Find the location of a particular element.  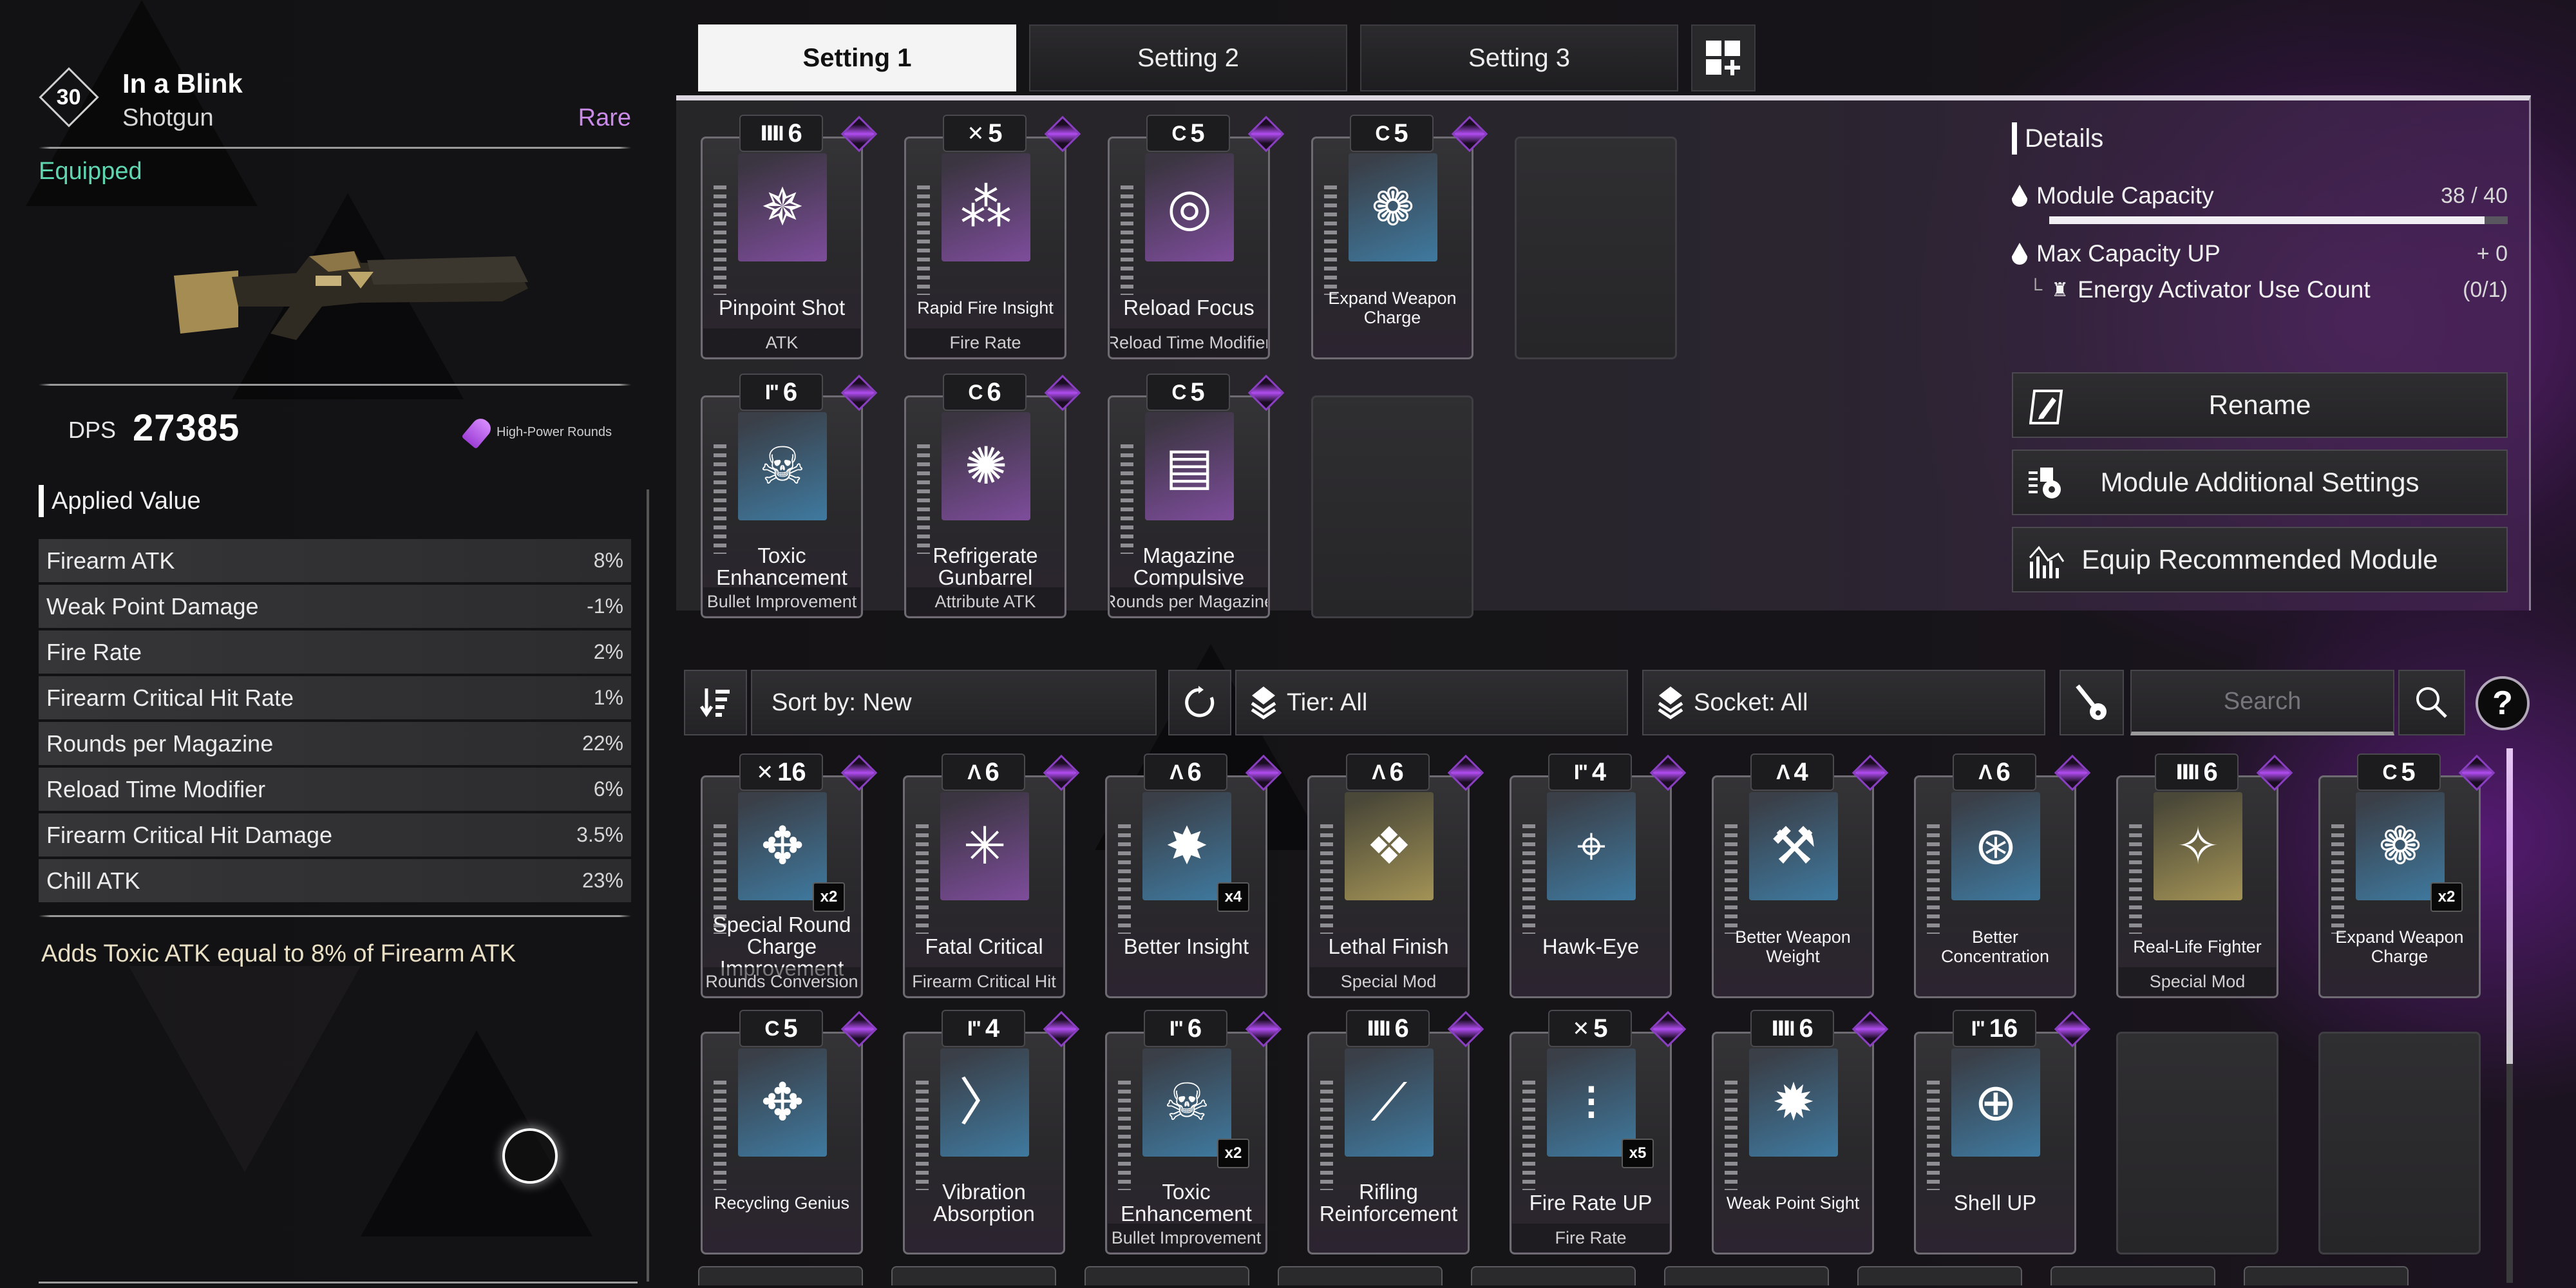

module-card: Λ 6 ✳ Fatal Critical Firearm Critical Hit is located at coordinates (990, 876).